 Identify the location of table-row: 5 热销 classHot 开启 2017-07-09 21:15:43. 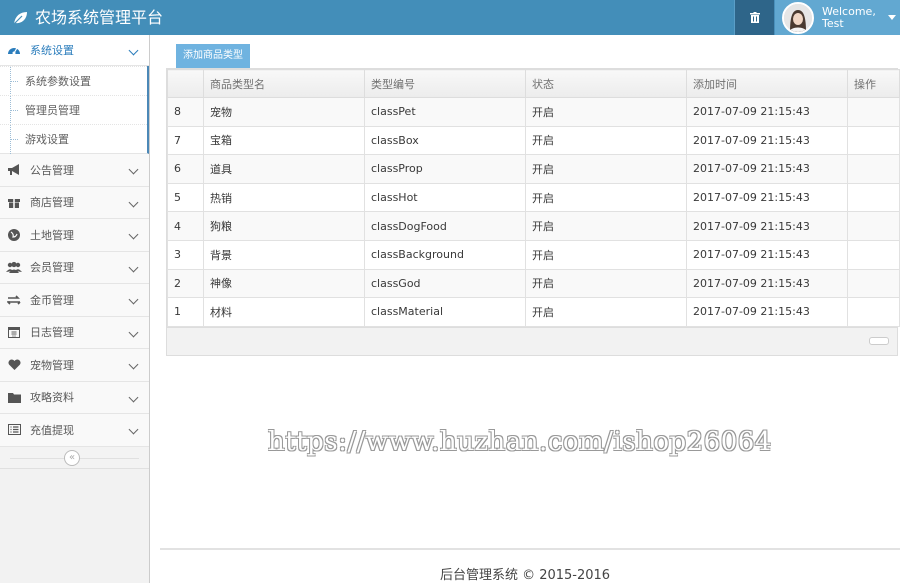
(533, 197).